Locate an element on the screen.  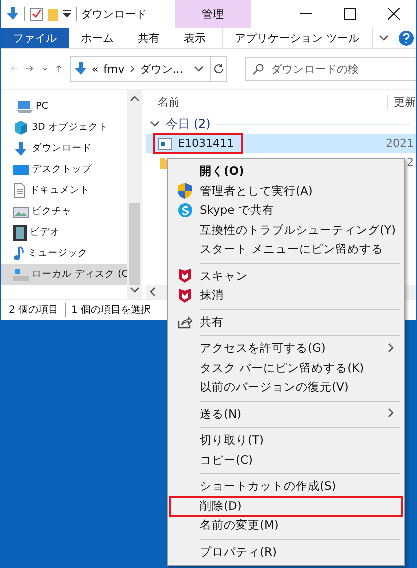
modified-date: 2 is located at coordinates (411, 162).